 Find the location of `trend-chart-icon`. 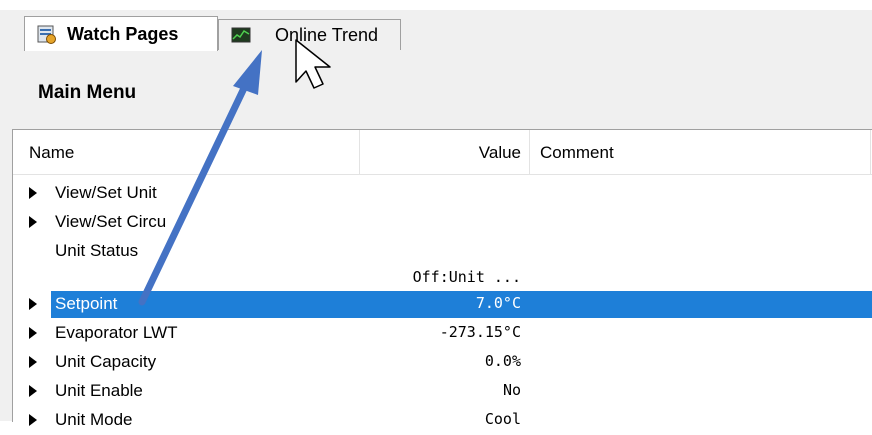

trend-chart-icon is located at coordinates (241, 35).